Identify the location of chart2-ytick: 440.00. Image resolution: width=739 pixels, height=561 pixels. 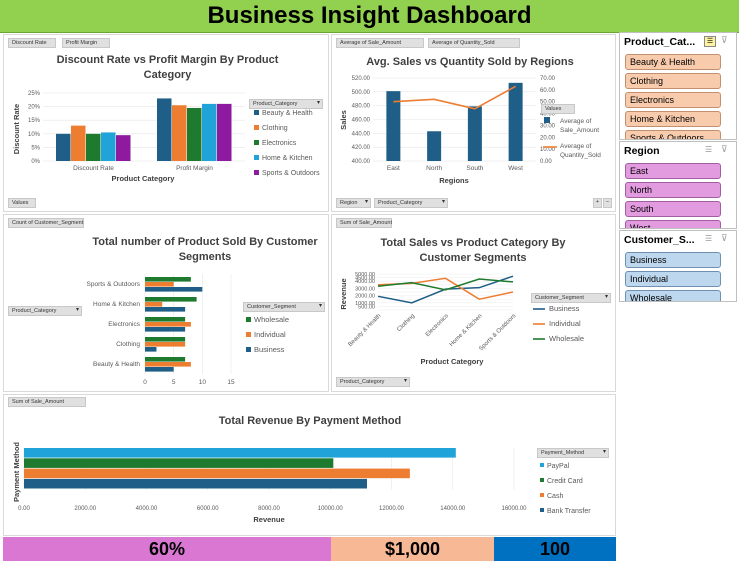
(361, 134).